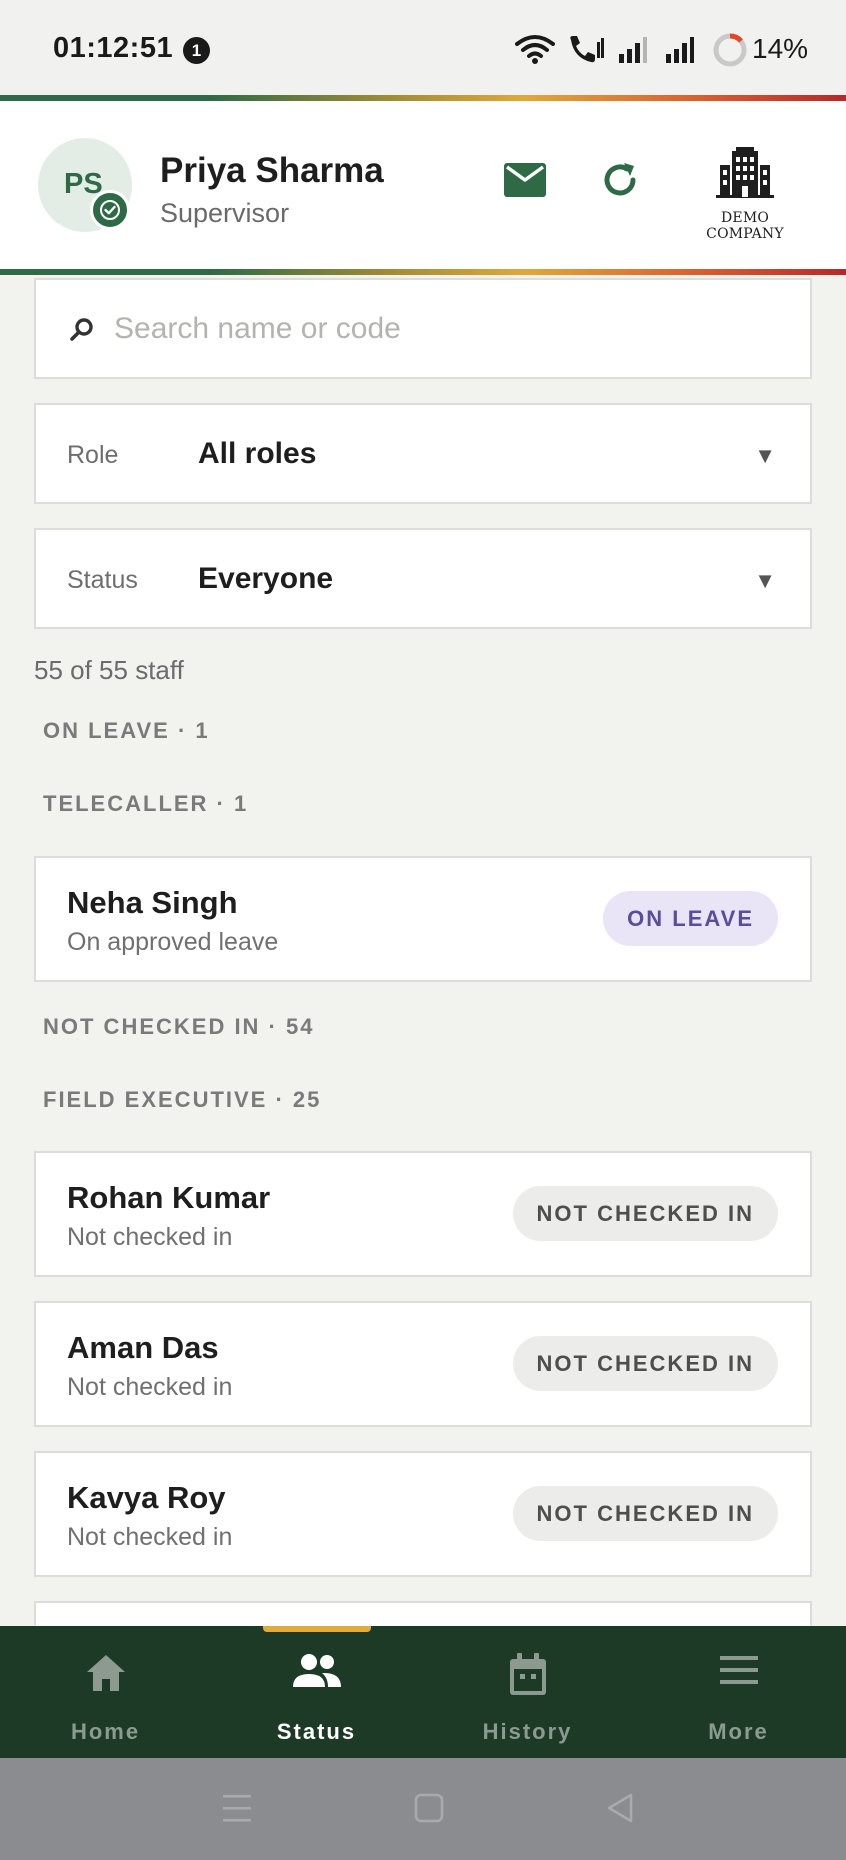  I want to click on nav-label: Home, so click(105, 1731).